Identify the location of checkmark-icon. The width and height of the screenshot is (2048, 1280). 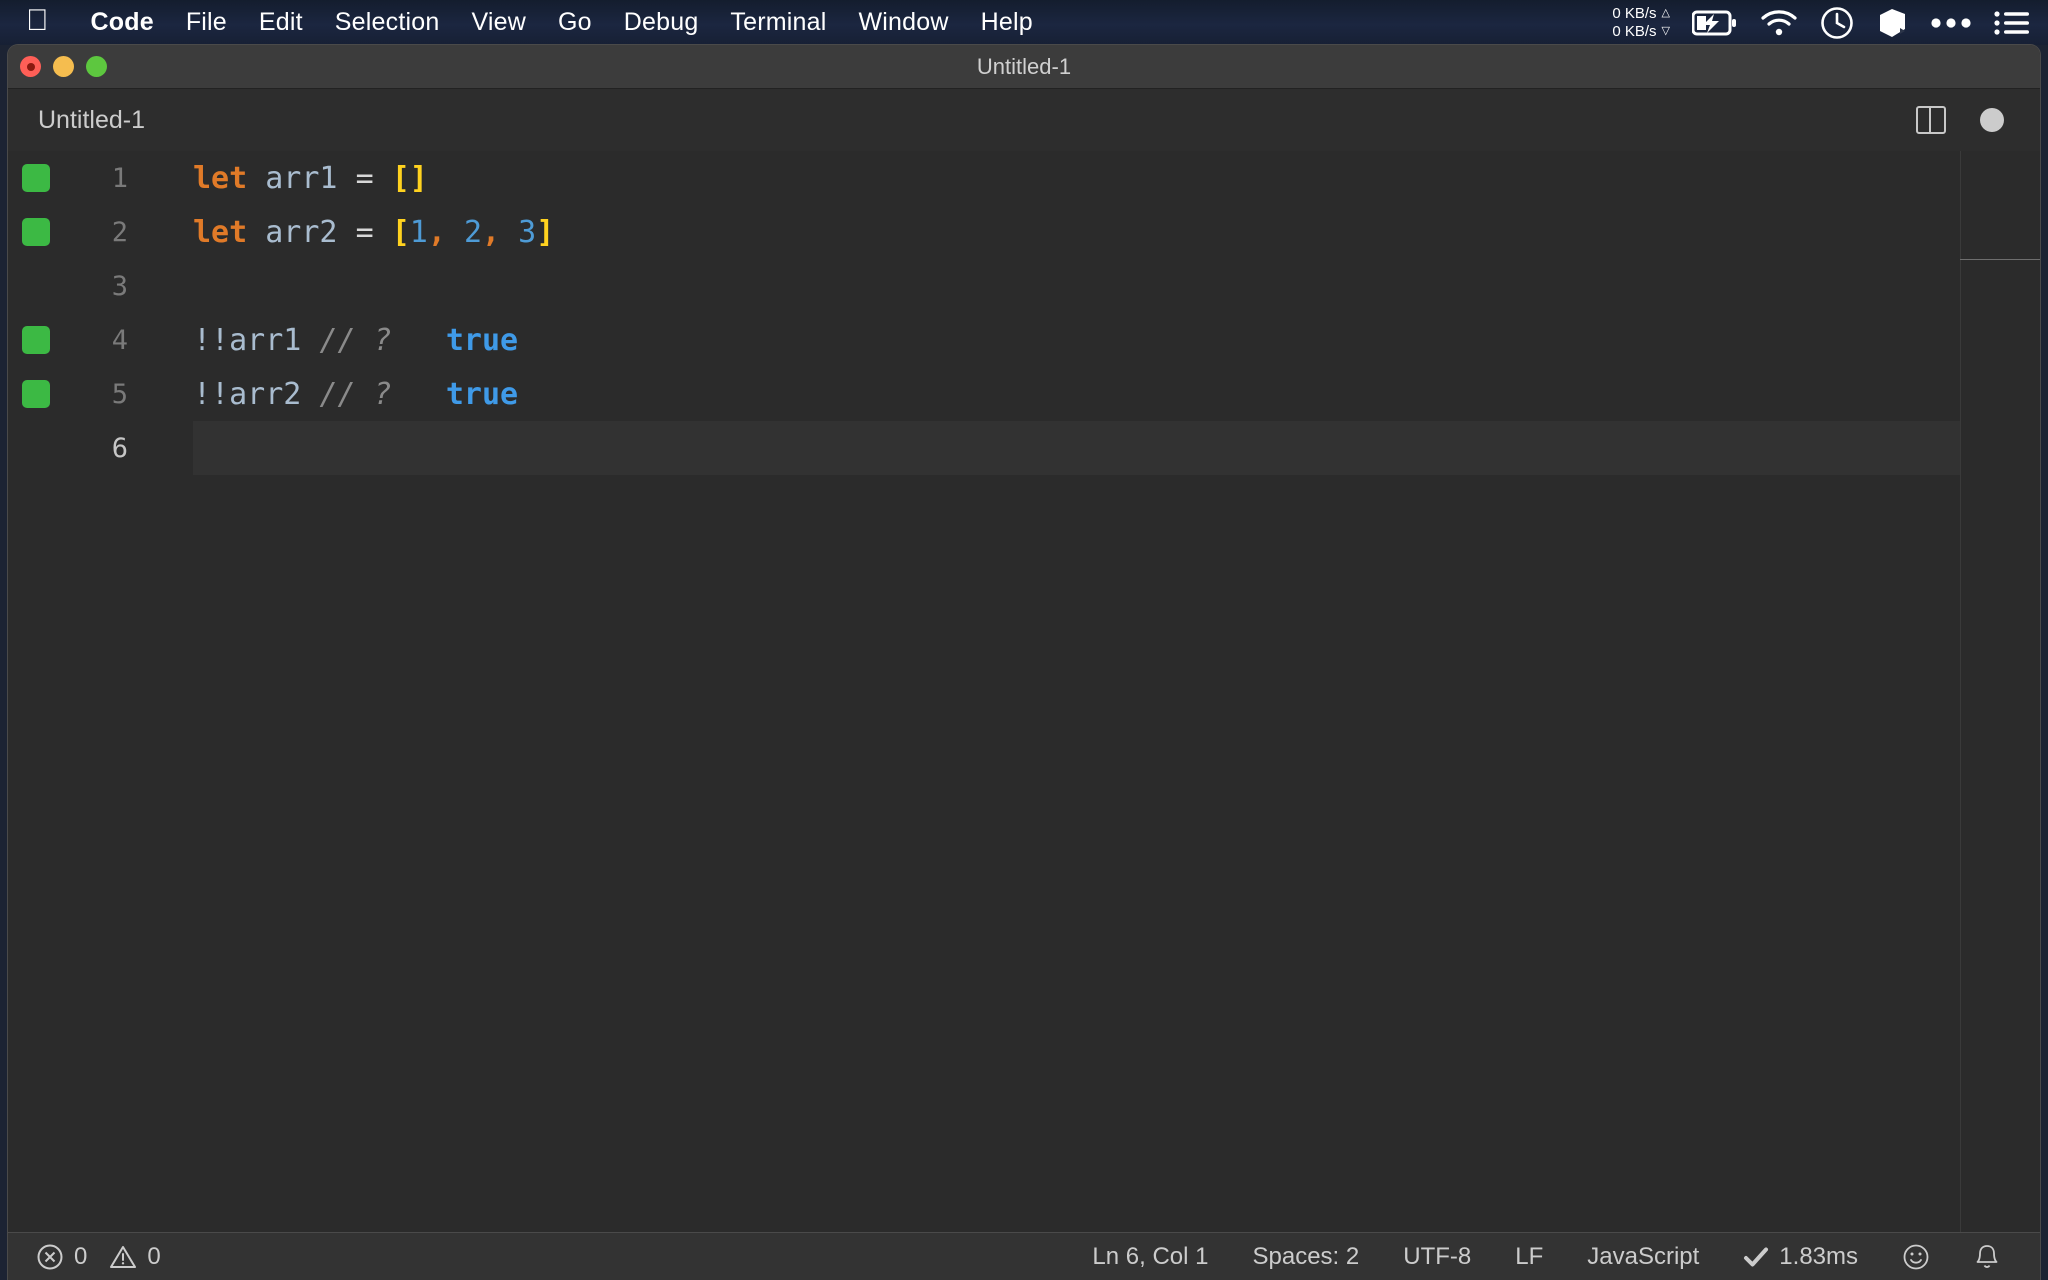
(1756, 1257).